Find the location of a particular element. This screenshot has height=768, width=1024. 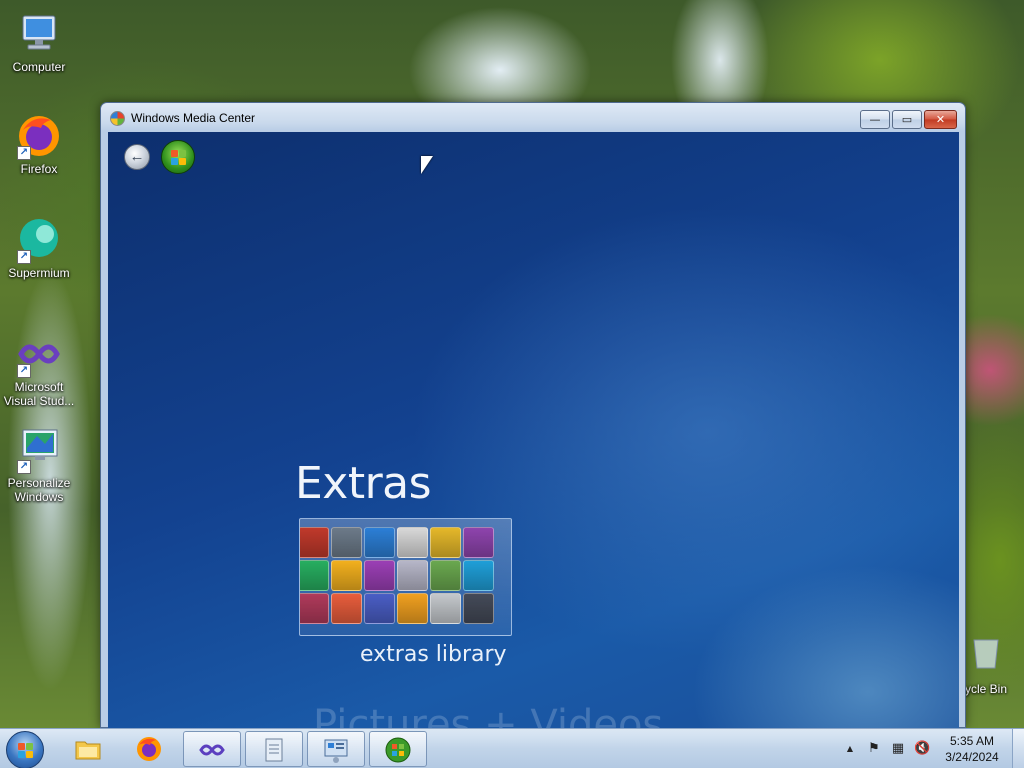

taskbar-visual-studio-button is located at coordinates (212, 749).